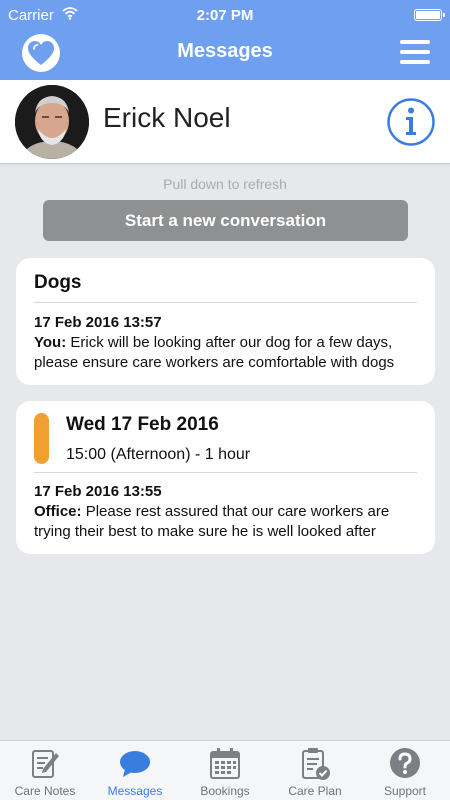  I want to click on pull-to-refresh-hint: Pull down to refresh, so click(225, 184).